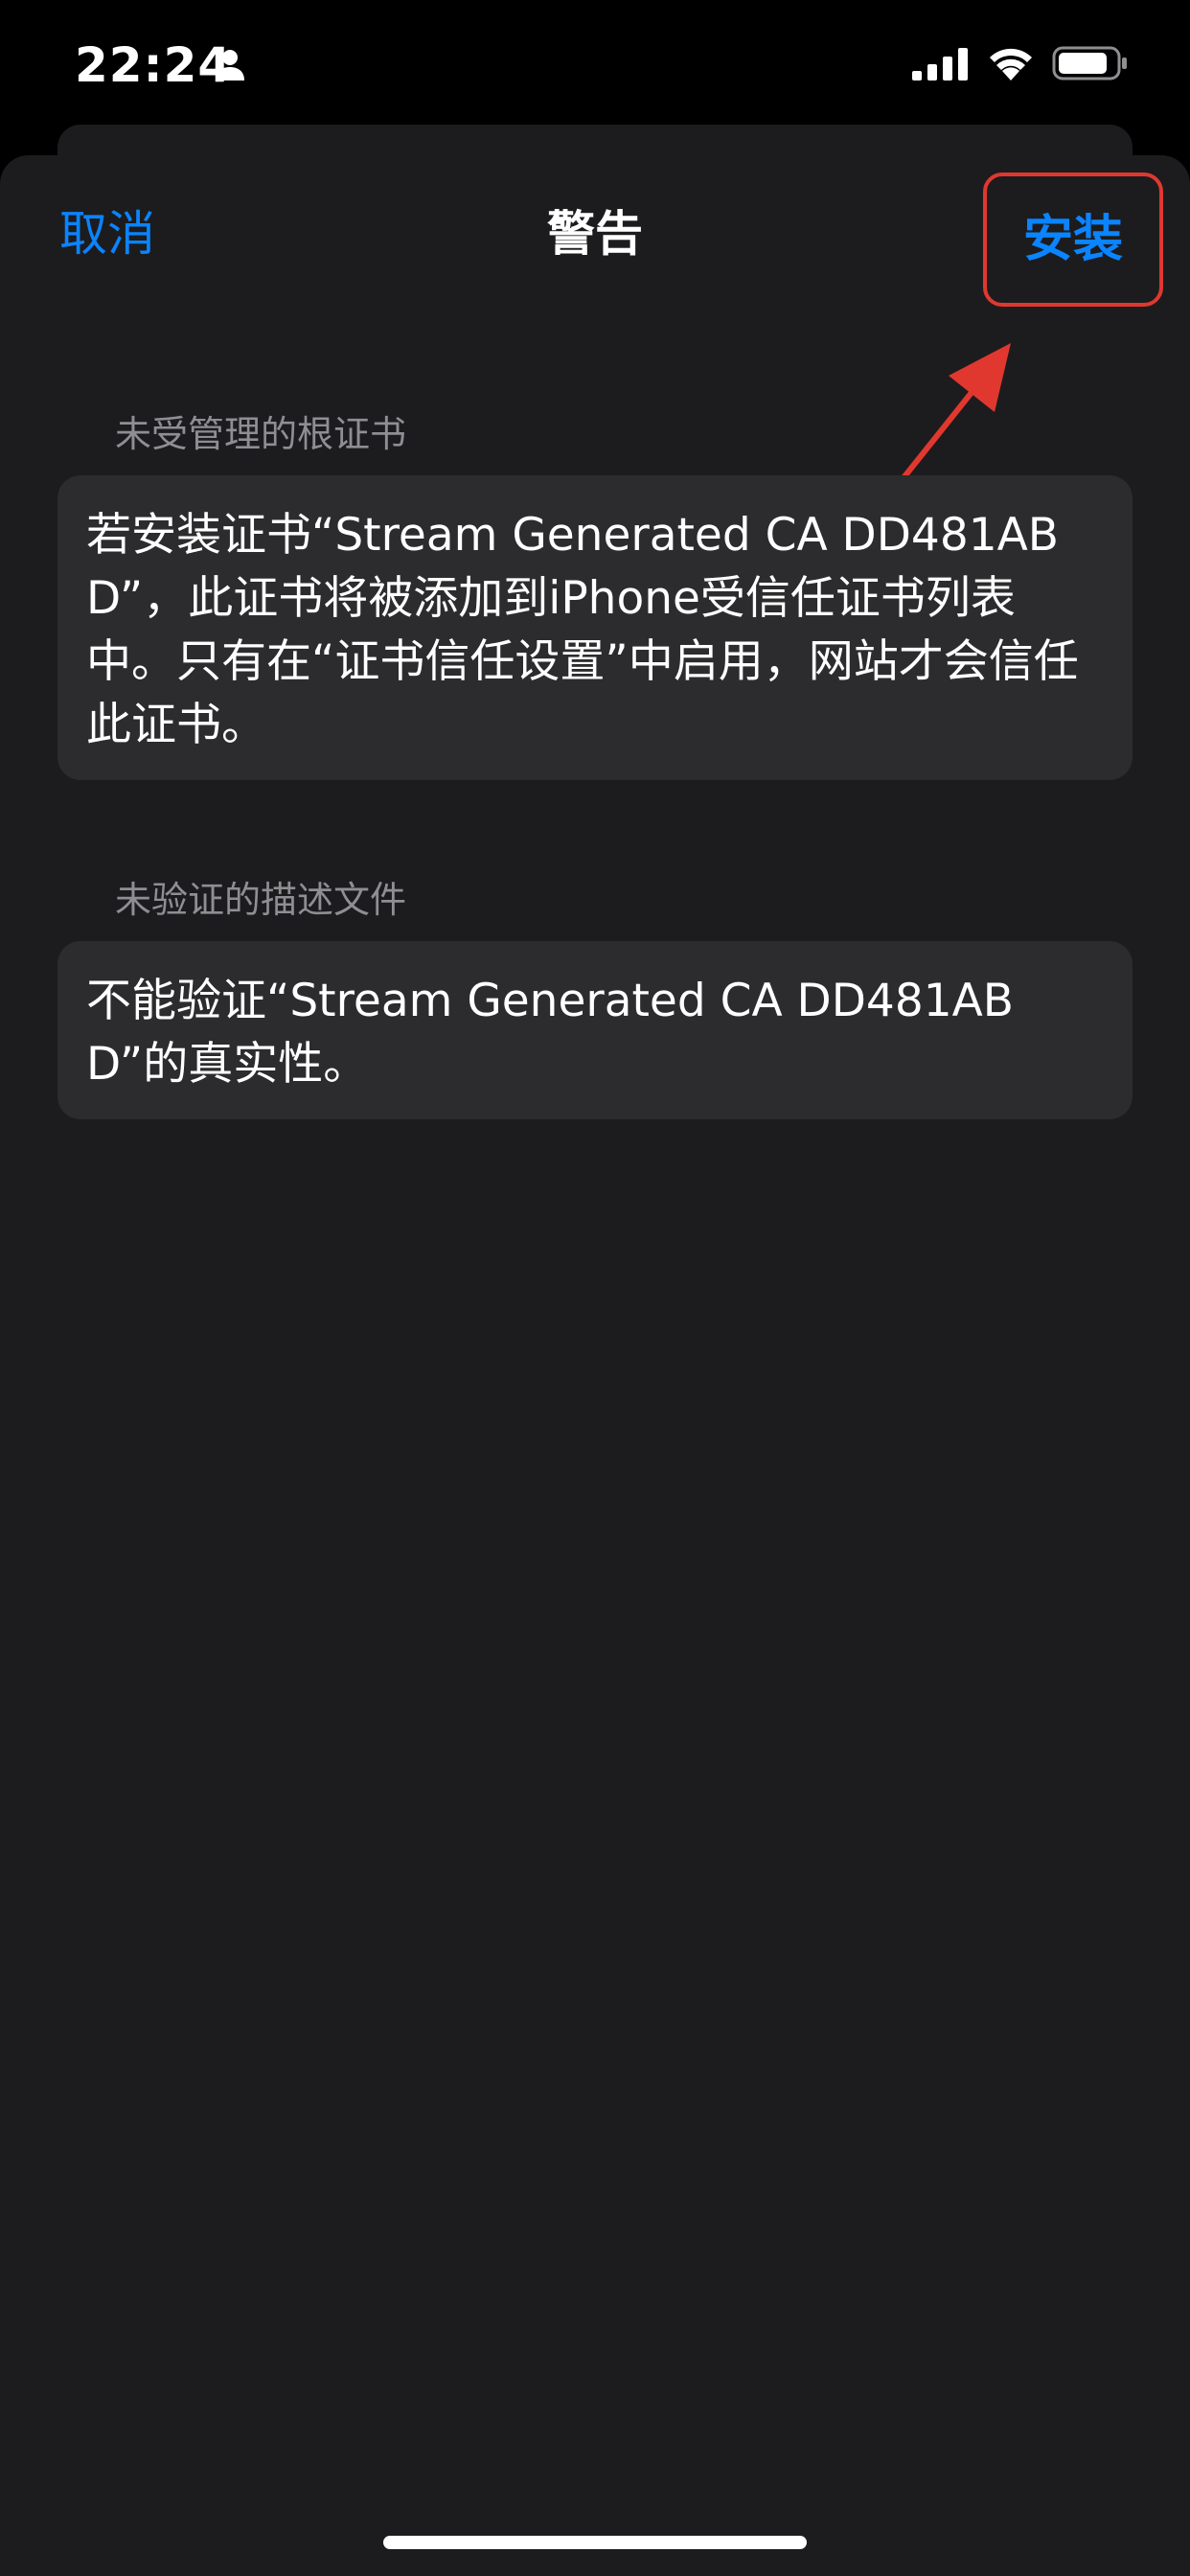 The height and width of the screenshot is (2576, 1190). What do you see at coordinates (550, 1033) in the screenshot?
I see `profile-warning-text: 不能验证“Stream Generated CA DD481ABD”的真实性。` at bounding box center [550, 1033].